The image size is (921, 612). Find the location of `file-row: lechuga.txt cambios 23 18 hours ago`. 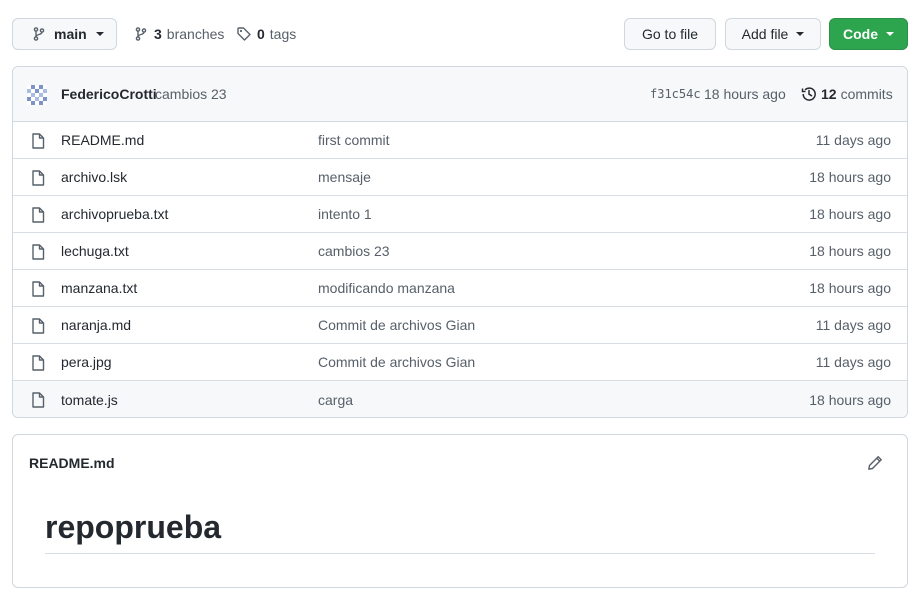

file-row: lechuga.txt cambios 23 18 hours ago is located at coordinates (460, 251).